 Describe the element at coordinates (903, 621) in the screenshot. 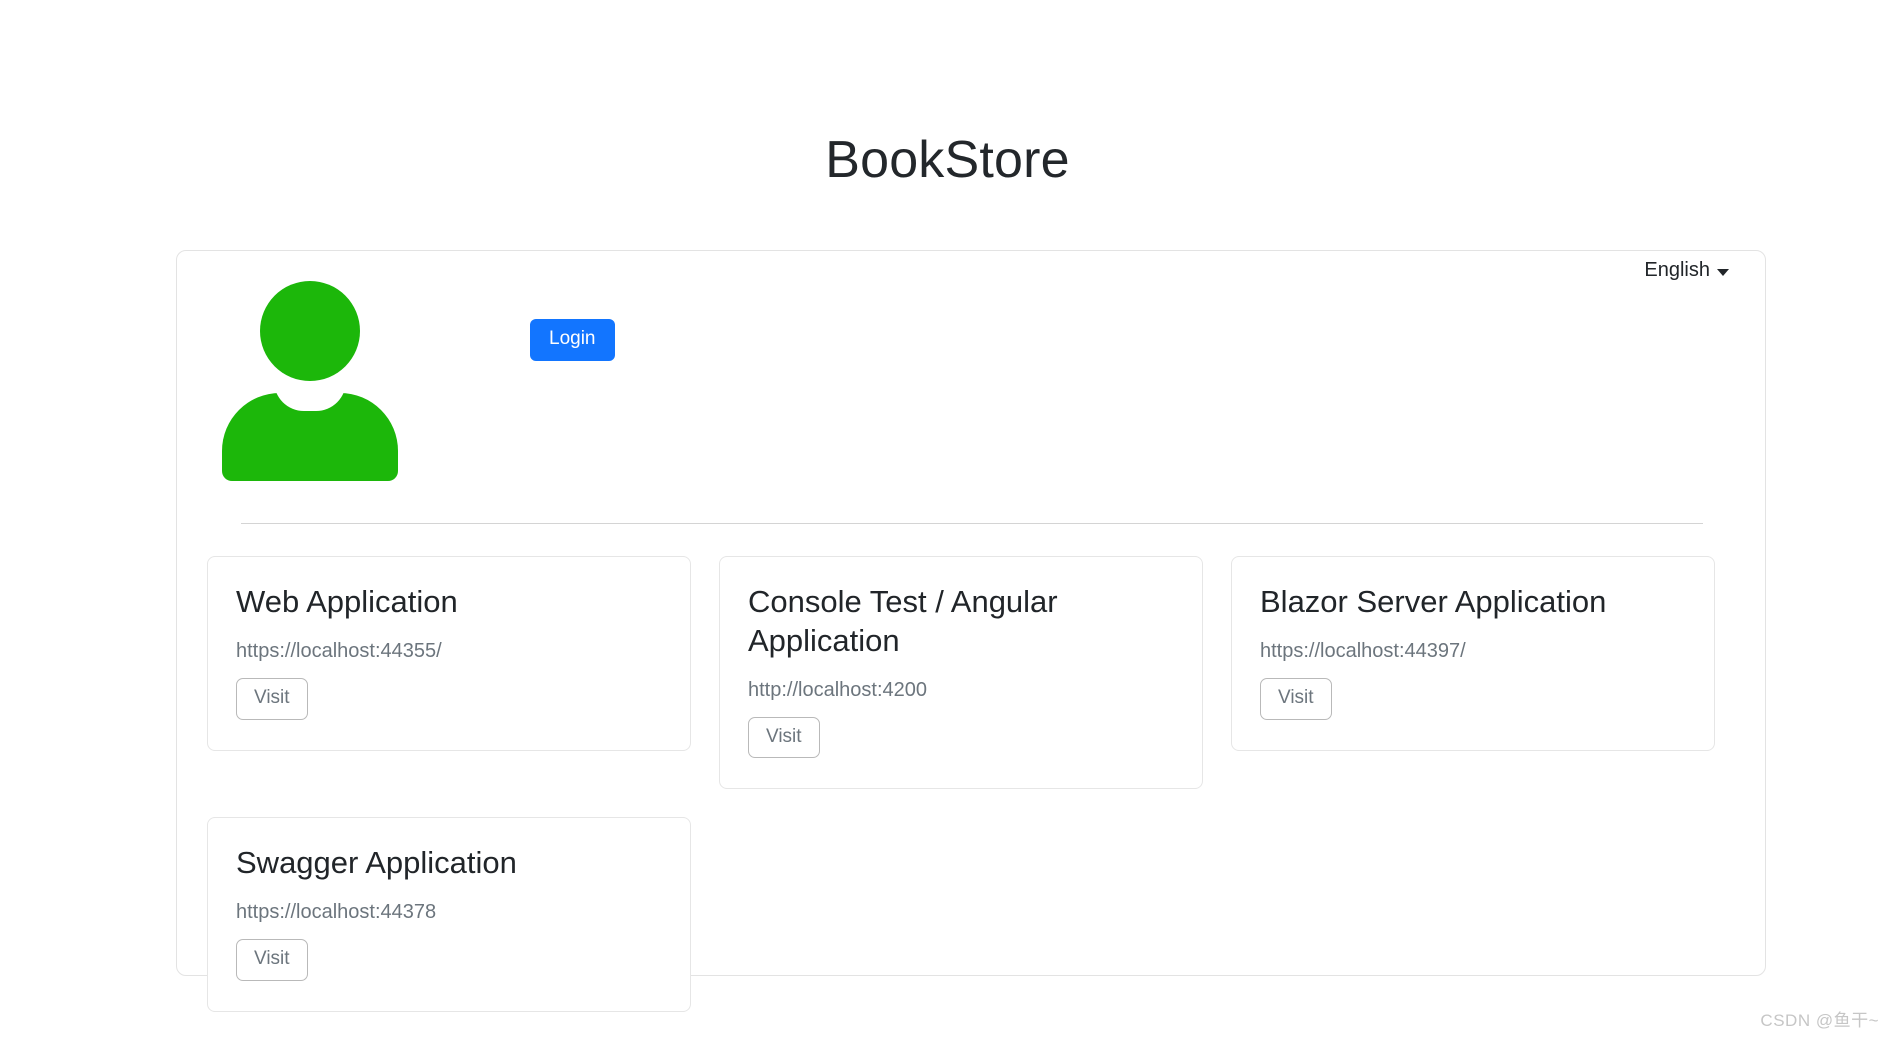

I see `application-card-title: Console Test / Angular Application` at that location.